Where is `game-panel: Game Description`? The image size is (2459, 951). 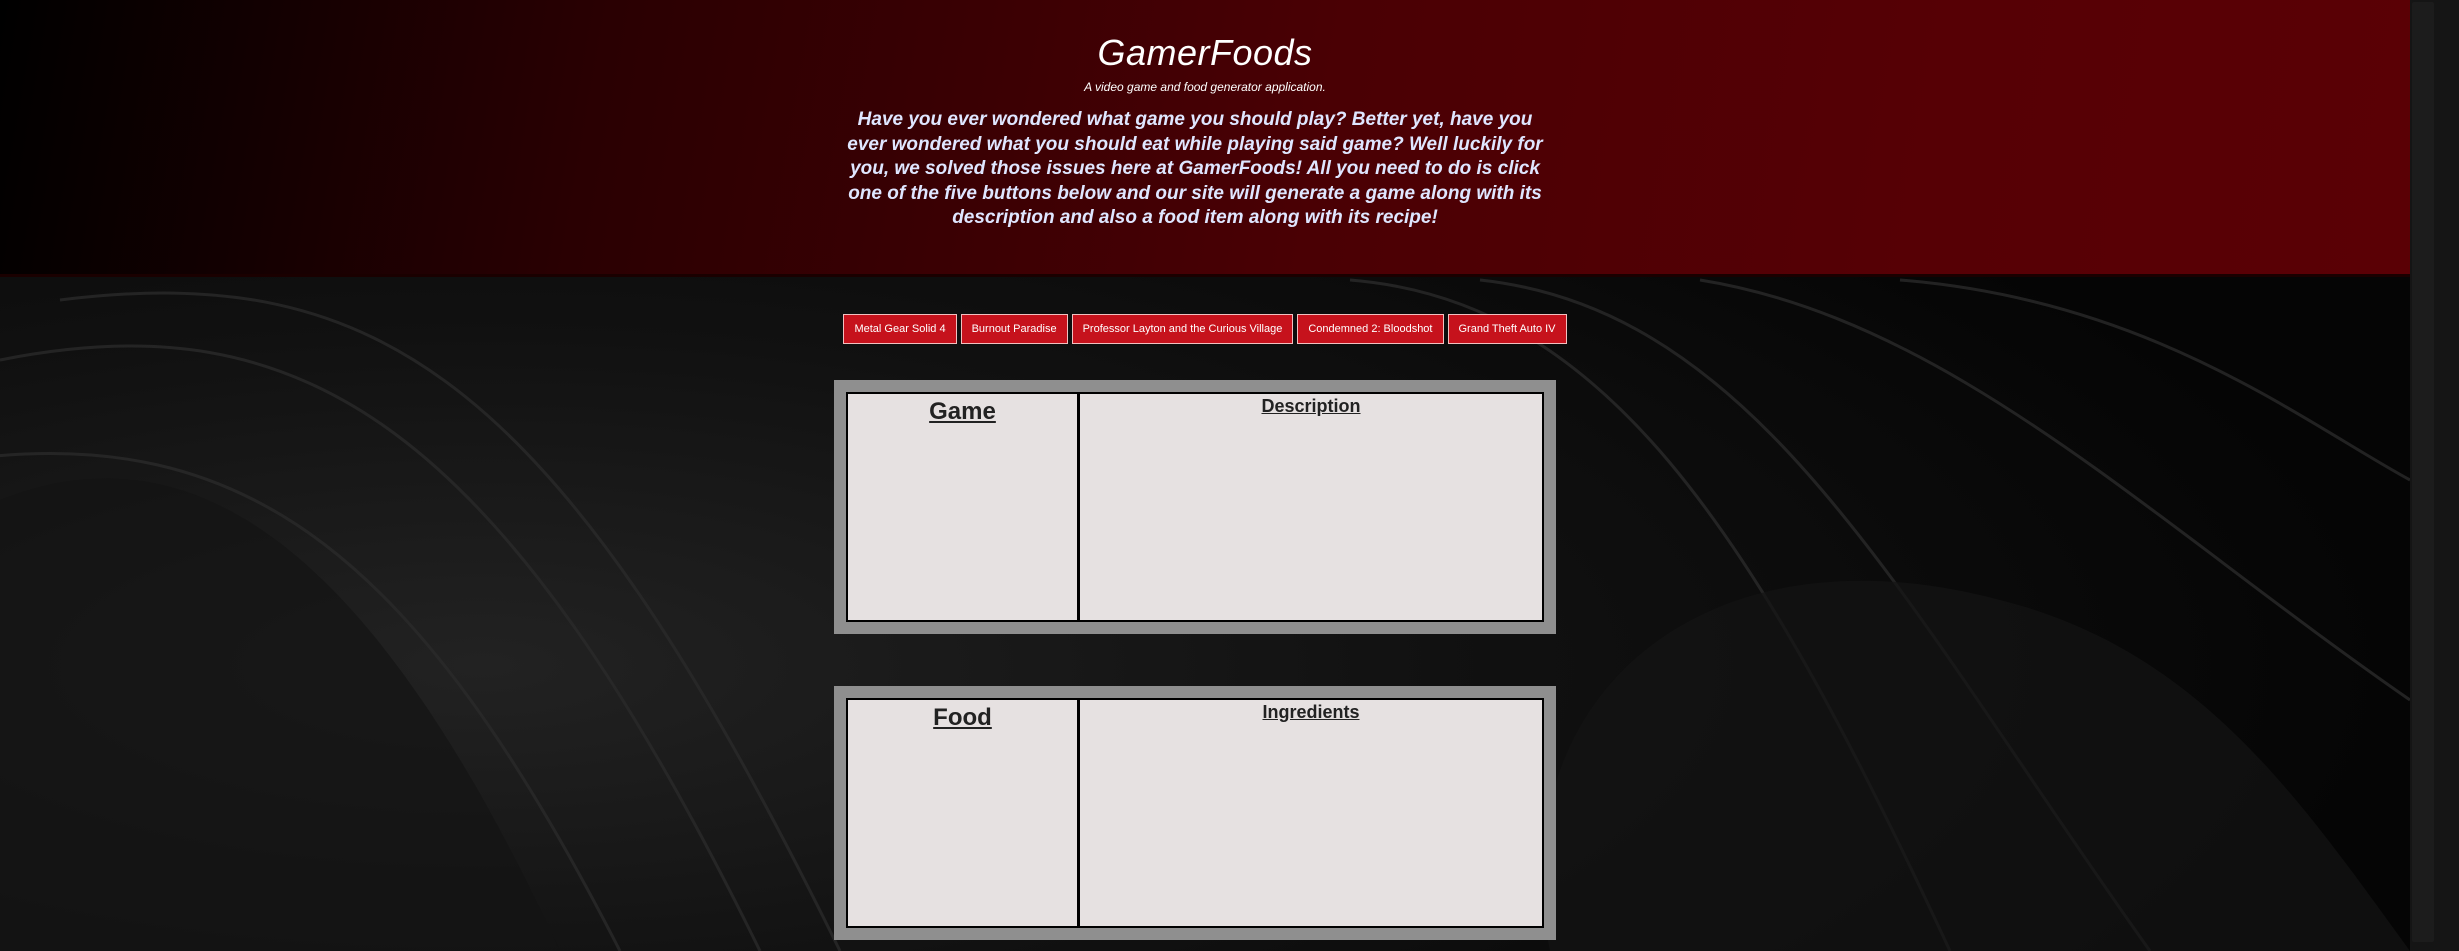
game-panel: Game Description is located at coordinates (1195, 507).